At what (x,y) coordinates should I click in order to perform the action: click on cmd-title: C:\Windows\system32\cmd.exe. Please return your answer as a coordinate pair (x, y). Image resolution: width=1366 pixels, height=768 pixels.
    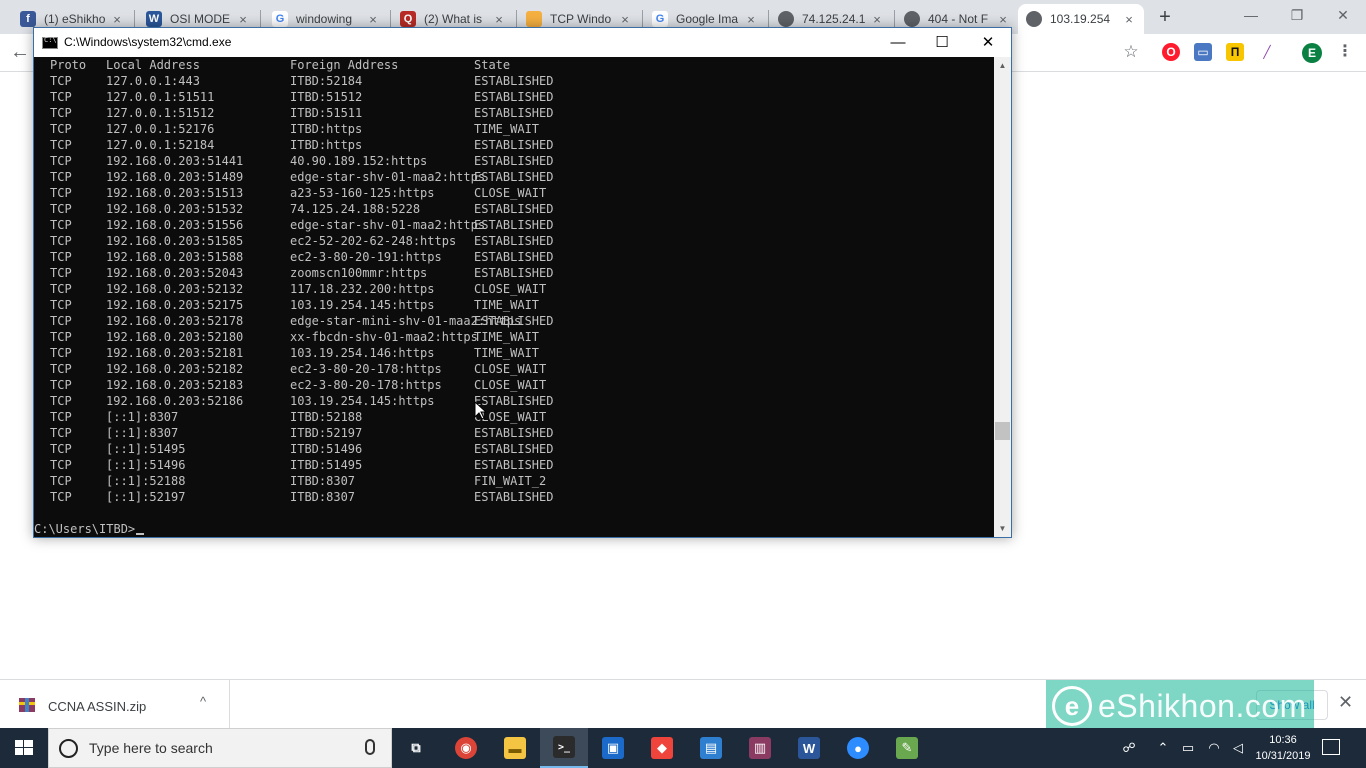
    Looking at the image, I should click on (148, 42).